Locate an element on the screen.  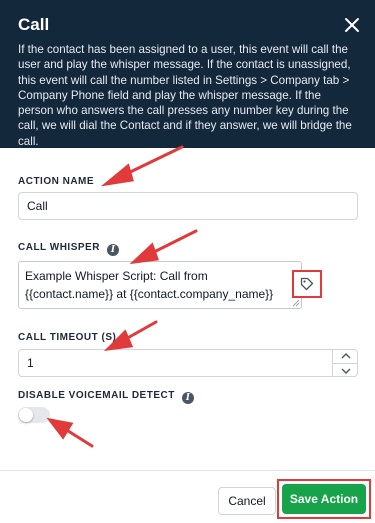
action-name-label-text: ACTION NAME is located at coordinates (56, 181).